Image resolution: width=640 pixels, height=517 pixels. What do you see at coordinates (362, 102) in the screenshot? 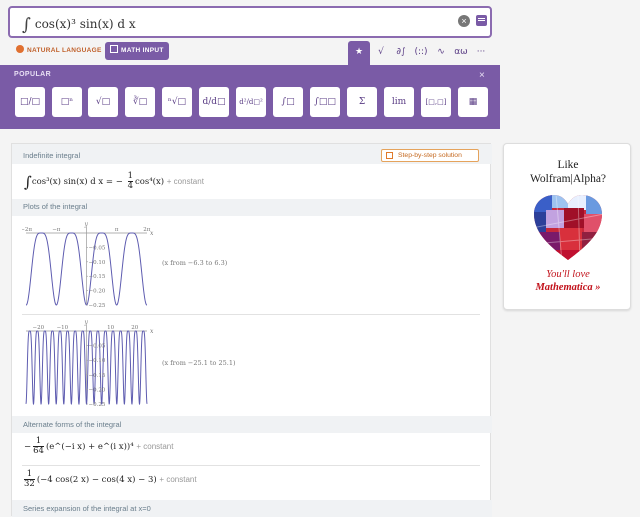
I see `sum-button: Σ` at bounding box center [362, 102].